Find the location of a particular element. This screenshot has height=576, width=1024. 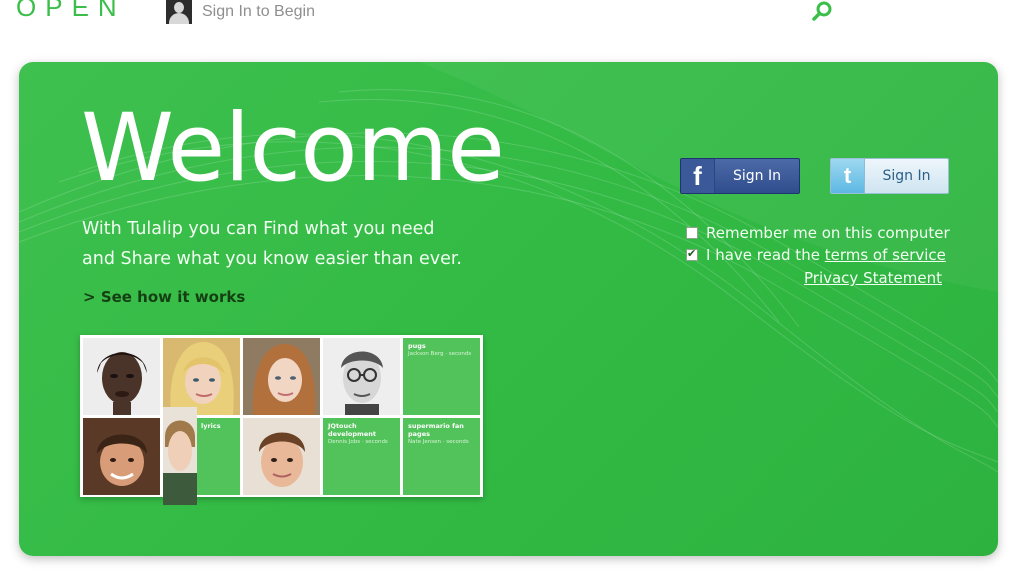

signin-prompt: Sign In to Begin is located at coordinates (240, 12).